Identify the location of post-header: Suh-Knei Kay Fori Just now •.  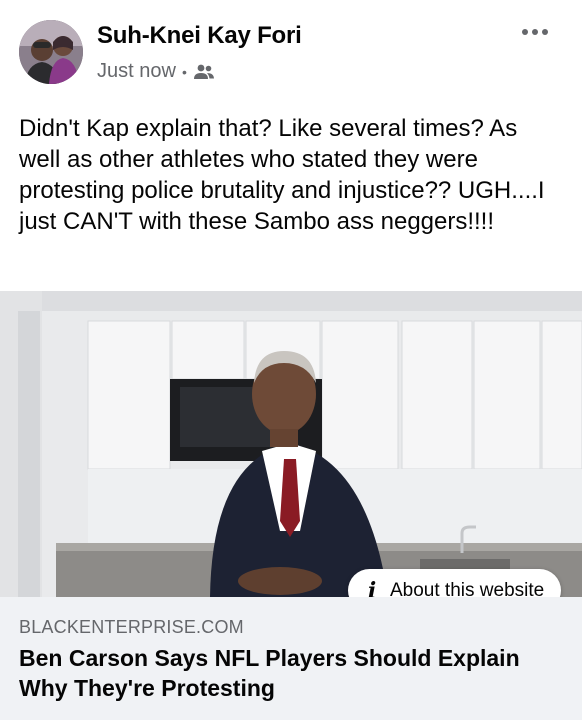
(291, 50).